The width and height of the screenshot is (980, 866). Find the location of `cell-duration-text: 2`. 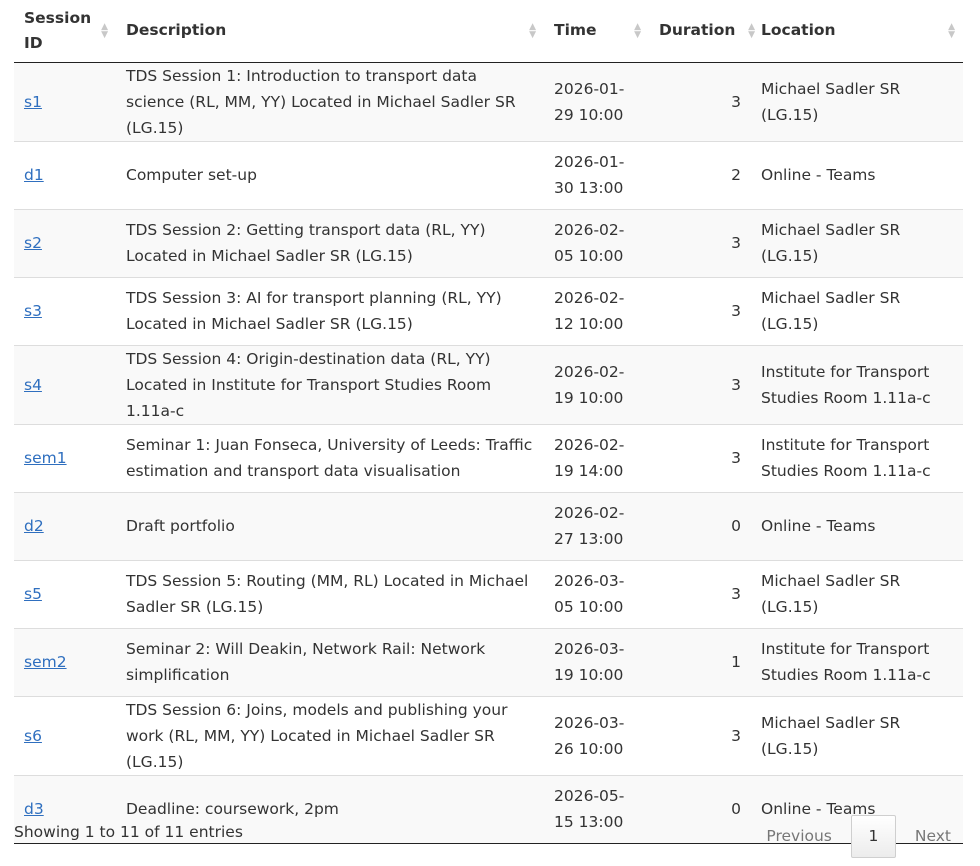

cell-duration-text: 2 is located at coordinates (736, 175).